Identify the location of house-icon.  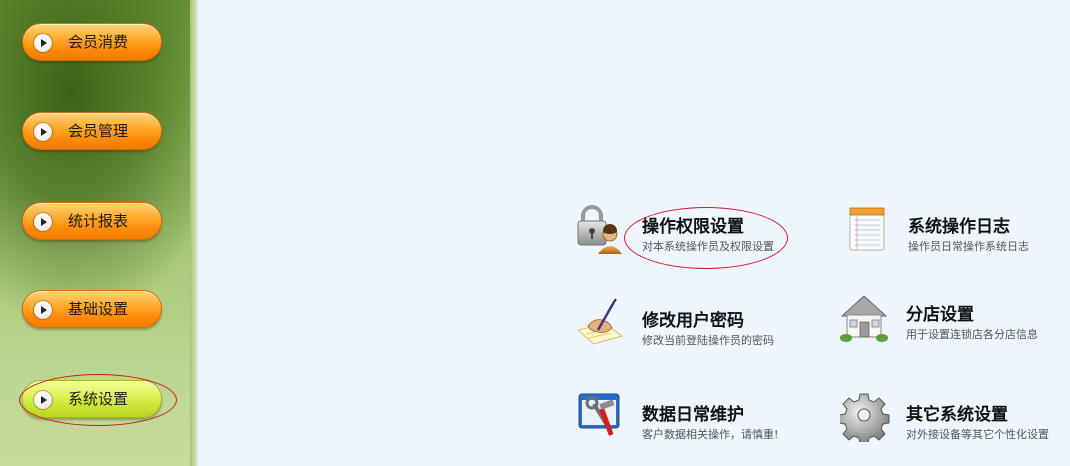
(864, 318).